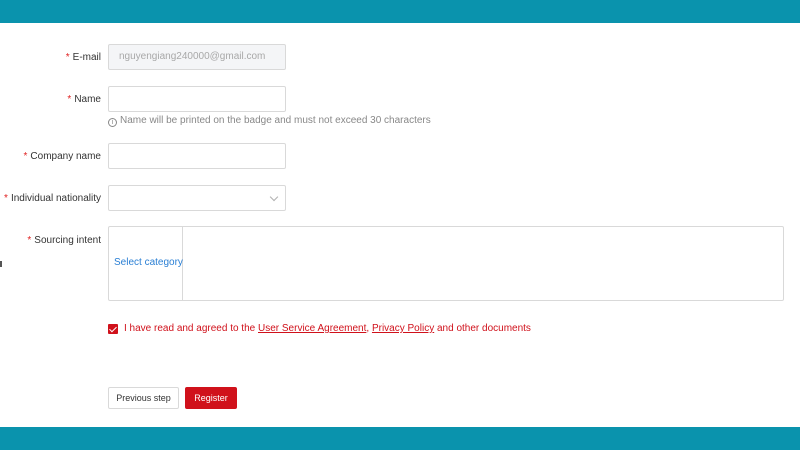  I want to click on edge-marker, so click(1, 264).